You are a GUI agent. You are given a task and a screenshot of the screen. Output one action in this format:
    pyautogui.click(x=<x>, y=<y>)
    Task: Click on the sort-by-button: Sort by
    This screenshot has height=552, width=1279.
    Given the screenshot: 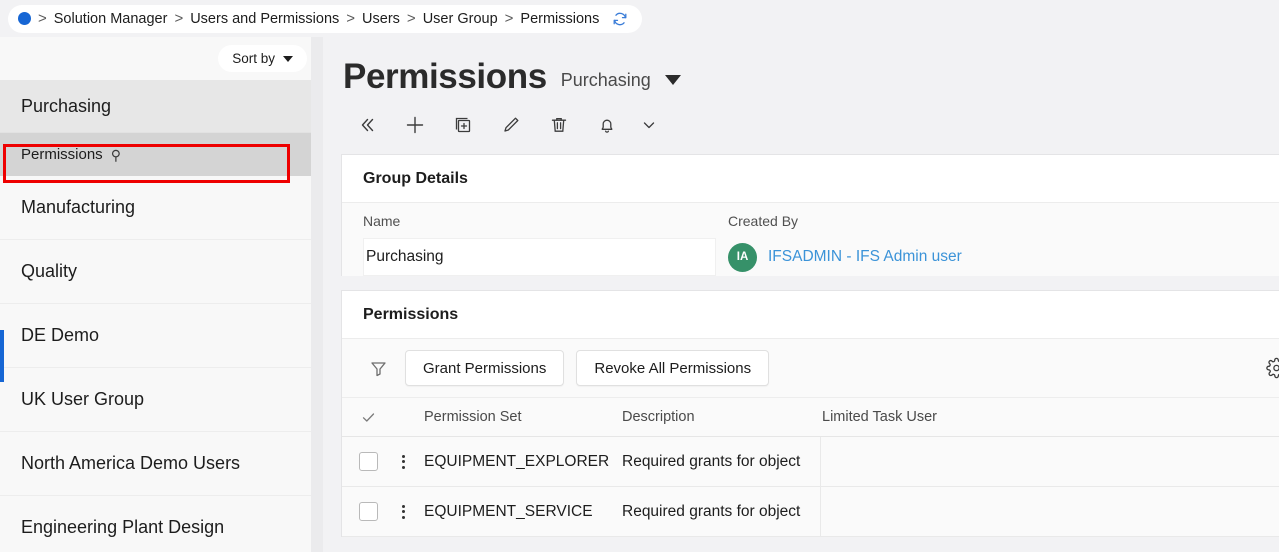 What is the action you would take?
    pyautogui.click(x=262, y=58)
    